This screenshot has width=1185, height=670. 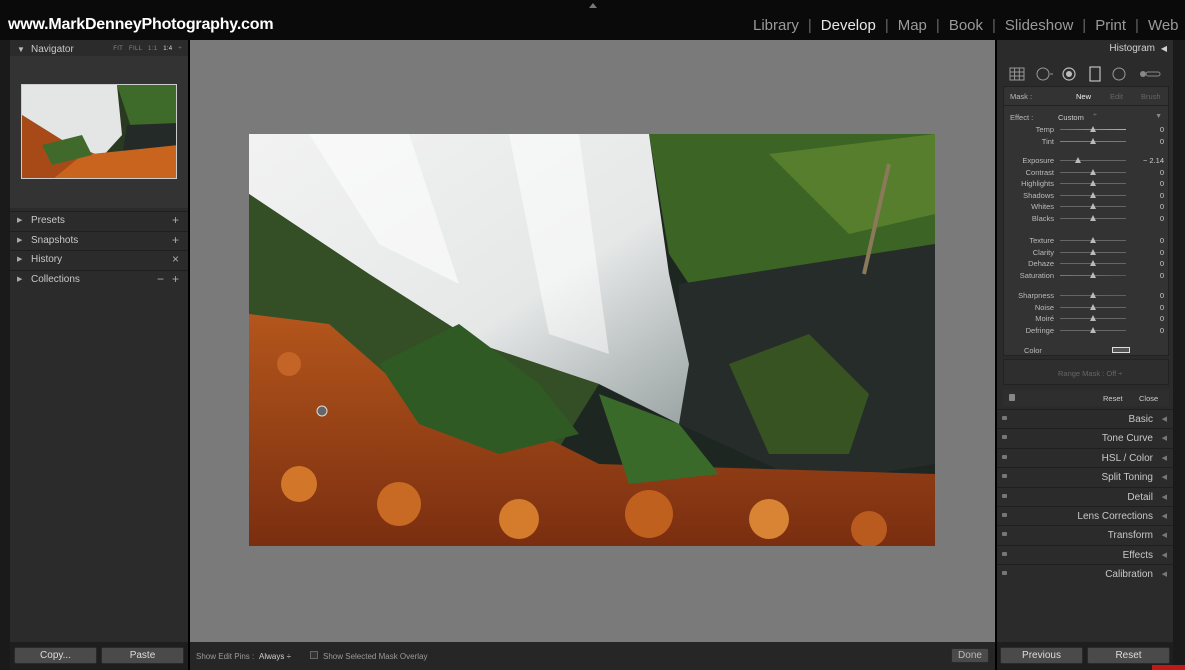 What do you see at coordinates (99, 278) in the screenshot?
I see `panel-collections: ▶ Collections + −` at bounding box center [99, 278].